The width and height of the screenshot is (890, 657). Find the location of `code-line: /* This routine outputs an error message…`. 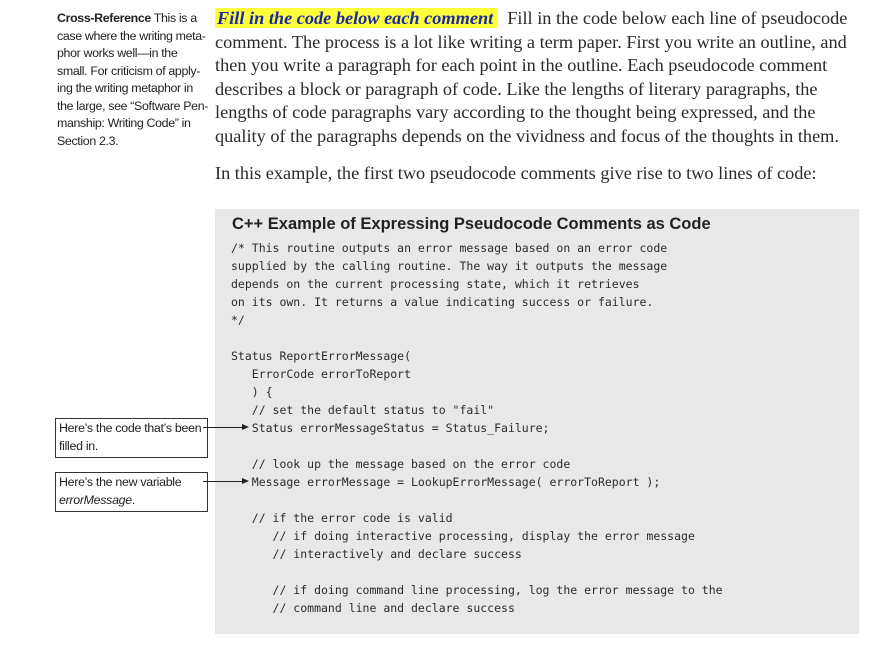

code-line: /* This routine outputs an error message… is located at coordinates (449, 248).